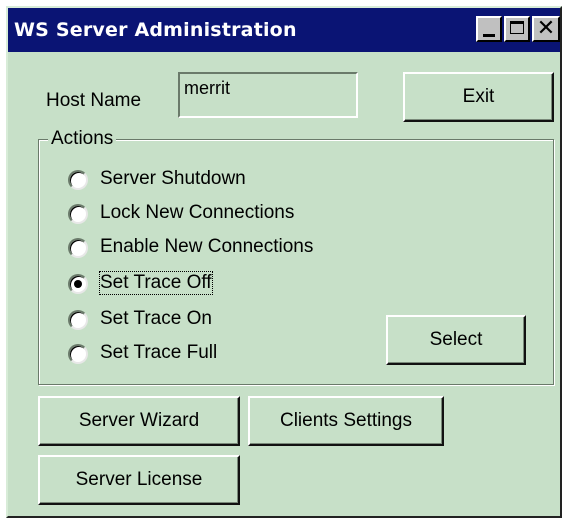 This screenshot has width=567, height=524. I want to click on exit-button: Exit, so click(478, 97).